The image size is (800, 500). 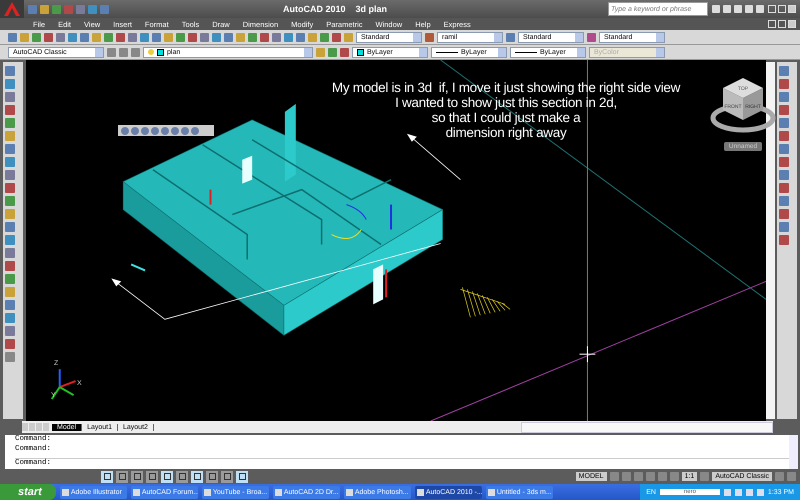 What do you see at coordinates (12, 9) in the screenshot?
I see `application-menu-button` at bounding box center [12, 9].